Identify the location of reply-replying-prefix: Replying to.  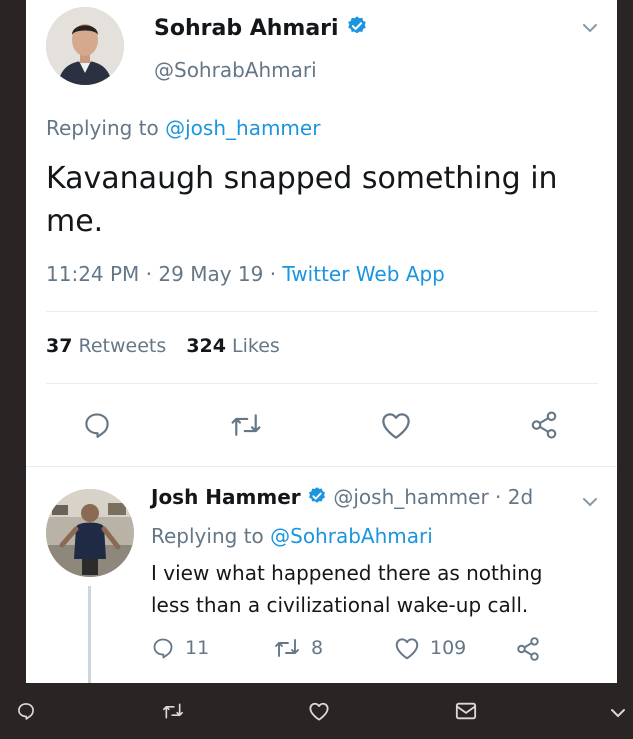
(207, 536).